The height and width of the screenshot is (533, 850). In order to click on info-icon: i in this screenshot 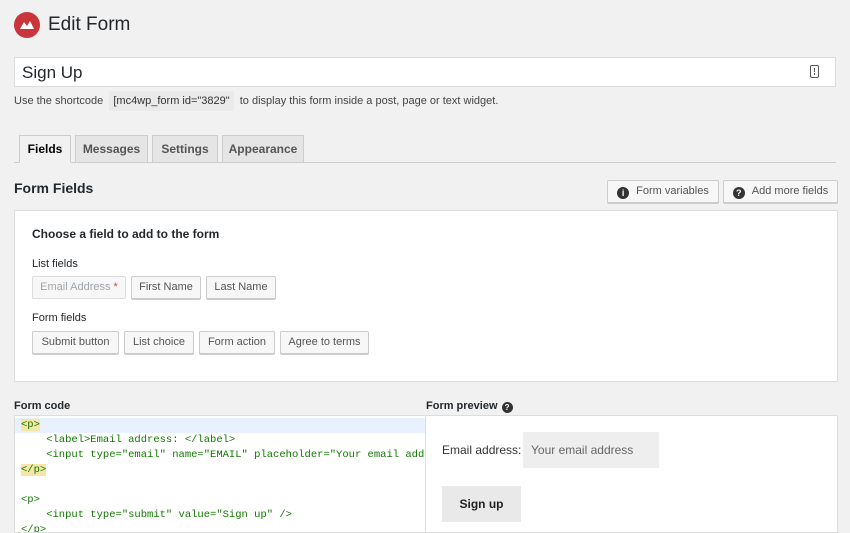, I will do `click(623, 193)`.